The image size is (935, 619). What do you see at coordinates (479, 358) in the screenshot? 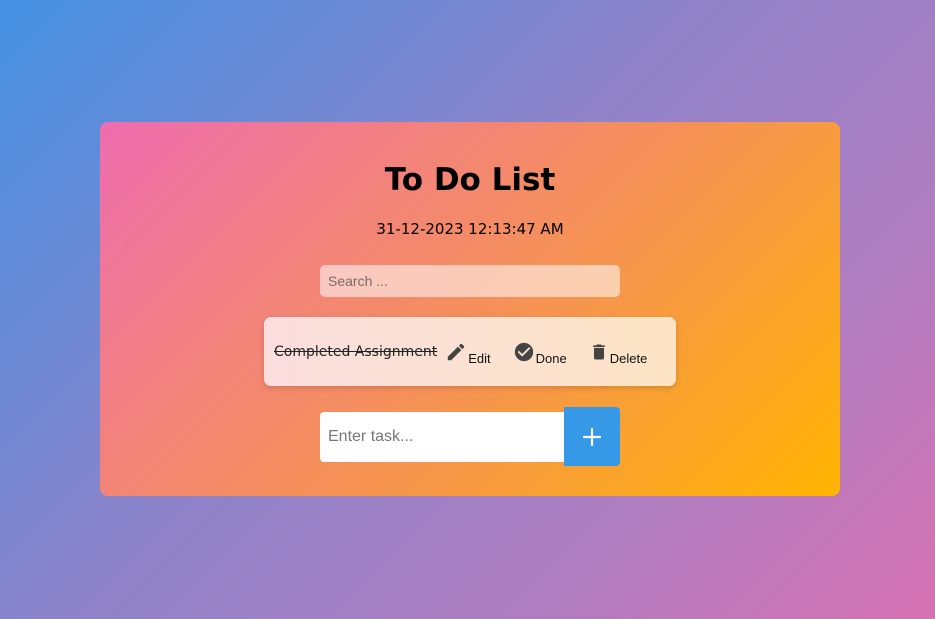
I see `edit-label: Edit` at bounding box center [479, 358].